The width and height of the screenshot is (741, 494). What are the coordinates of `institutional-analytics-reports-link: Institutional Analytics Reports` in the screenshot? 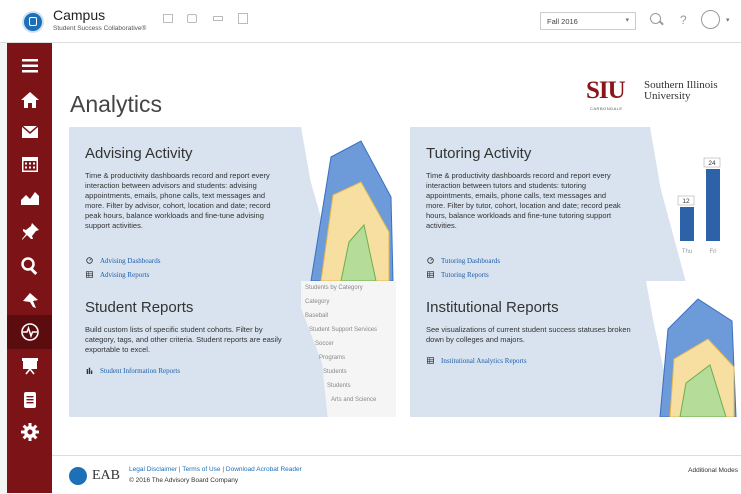 It's located at (476, 361).